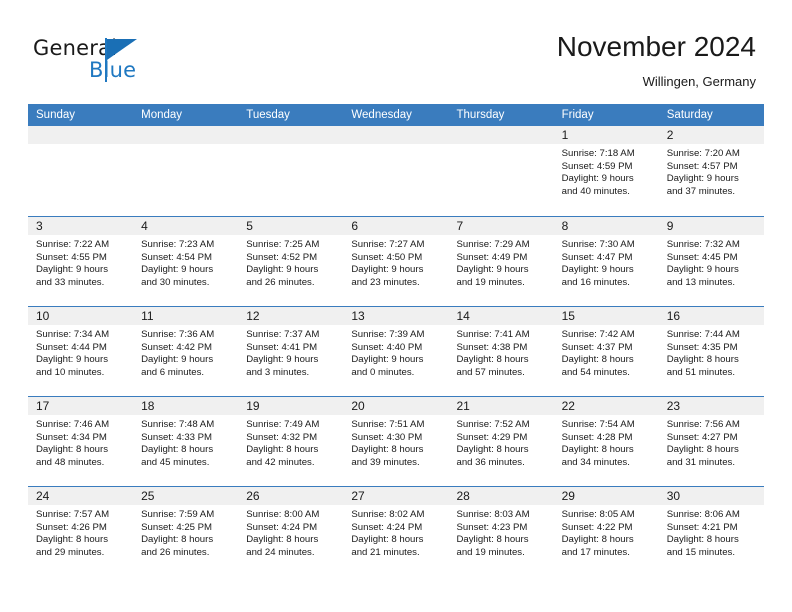 This screenshot has width=792, height=612. What do you see at coordinates (280, 552) in the screenshot?
I see `daylight-text-cont: and 24 minutes.` at bounding box center [280, 552].